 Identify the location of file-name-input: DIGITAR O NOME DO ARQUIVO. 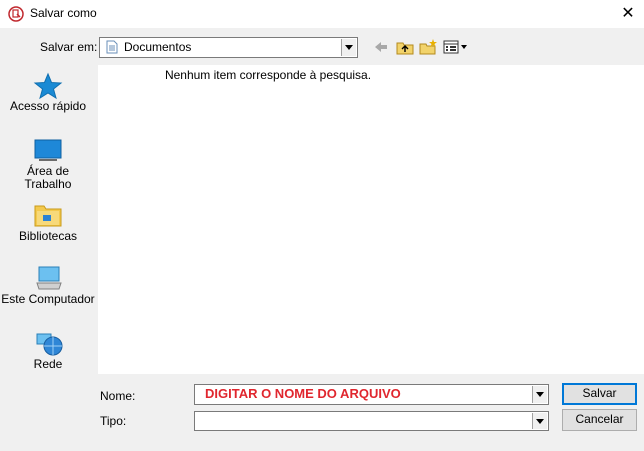
(371, 394).